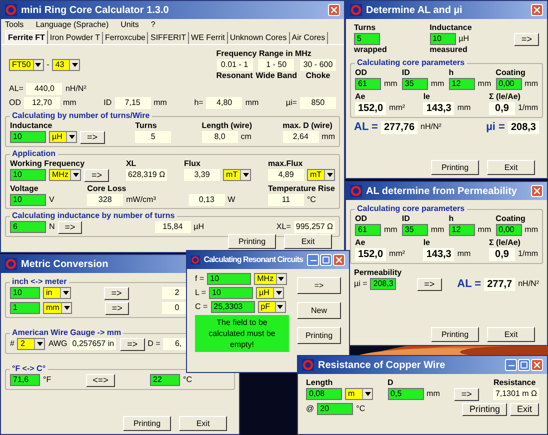 The image size is (548, 435). What do you see at coordinates (324, 394) in the screenshot?
I see `input-field: 0,08` at bounding box center [324, 394].